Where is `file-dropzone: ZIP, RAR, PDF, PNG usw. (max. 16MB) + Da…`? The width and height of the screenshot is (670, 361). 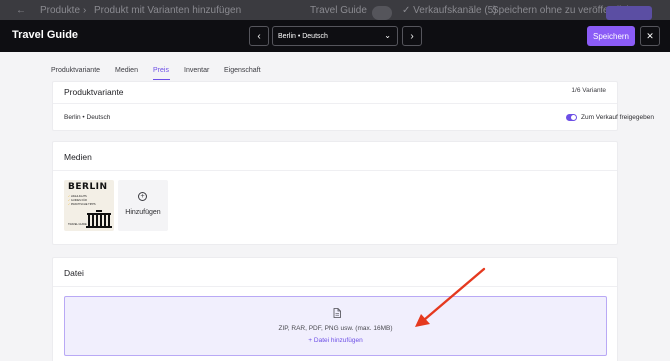
file-dropzone: ZIP, RAR, PDF, PNG usw. (max. 16MB) + Da… is located at coordinates (335, 326).